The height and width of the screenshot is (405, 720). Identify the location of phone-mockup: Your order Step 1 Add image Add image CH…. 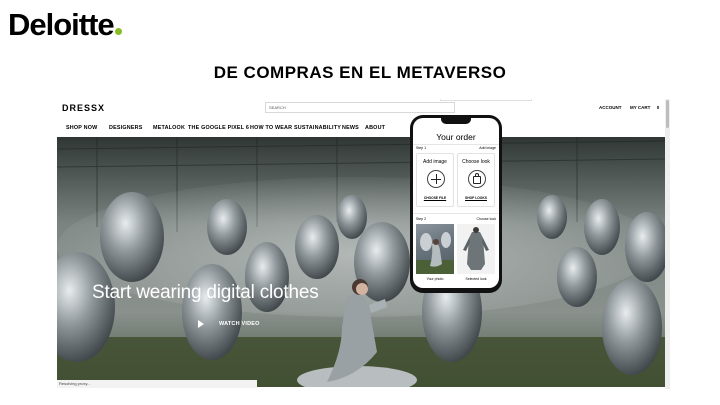
(456, 204).